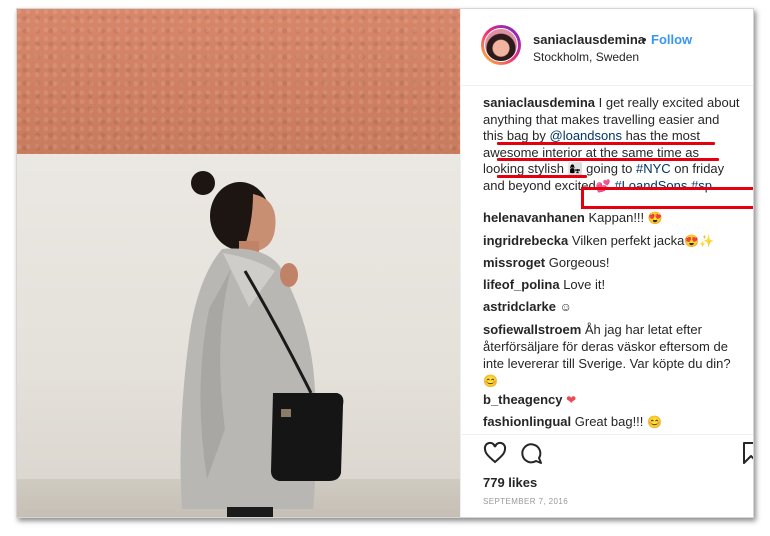 This screenshot has width=770, height=536. Describe the element at coordinates (516, 135) in the screenshot. I see `caption-text-3a: this bag by` at that location.